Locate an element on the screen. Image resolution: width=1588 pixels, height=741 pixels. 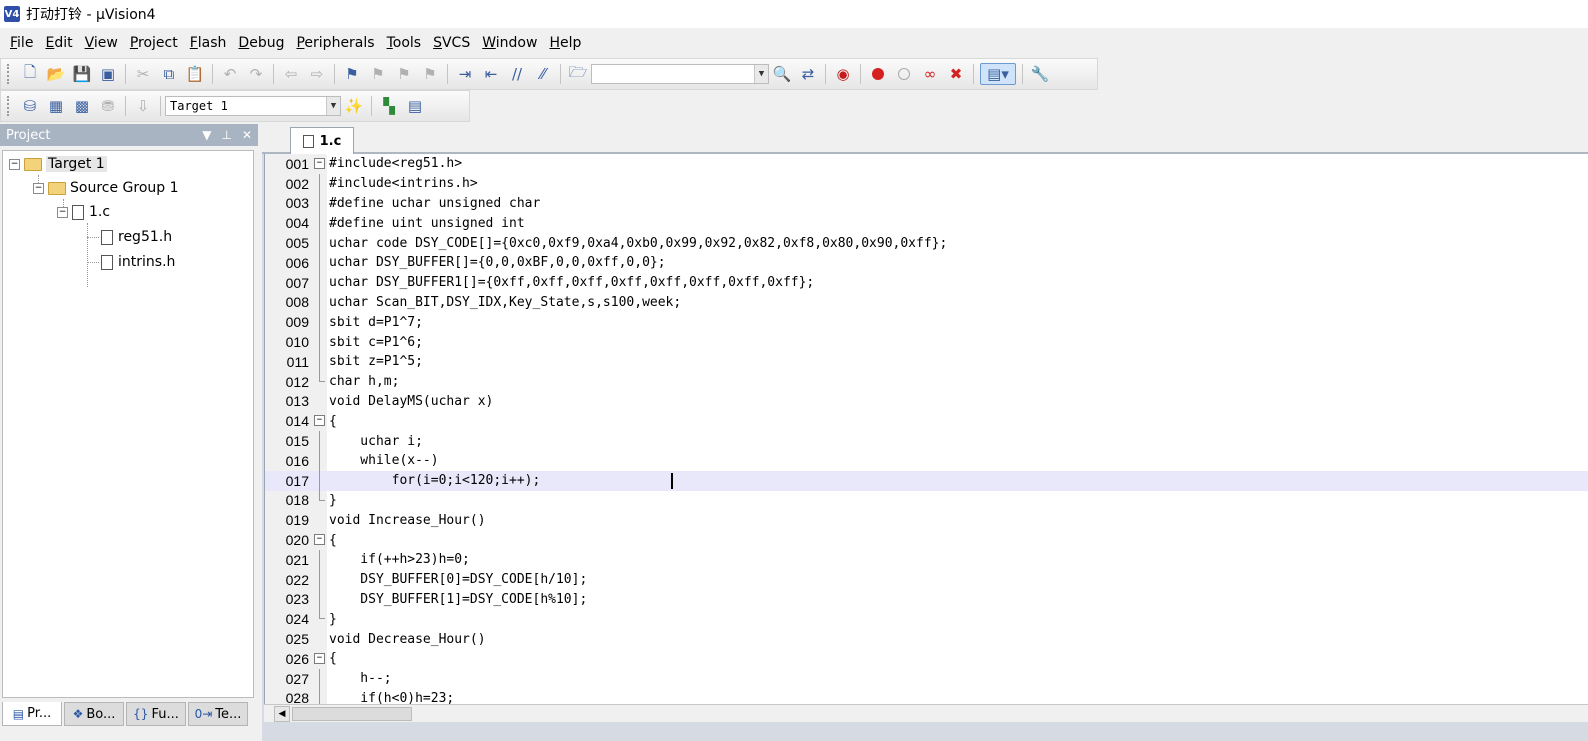
new-file-icon: 🗋 is located at coordinates (30, 74).